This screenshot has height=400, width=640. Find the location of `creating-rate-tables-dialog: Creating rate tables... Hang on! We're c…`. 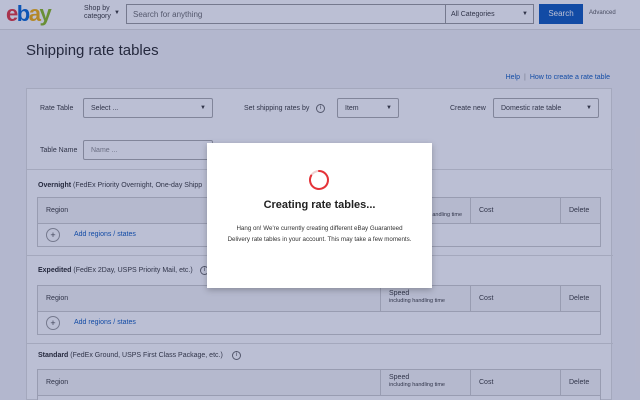

creating-rate-tables-dialog: Creating rate tables... Hang on! We're c… is located at coordinates (319, 215).